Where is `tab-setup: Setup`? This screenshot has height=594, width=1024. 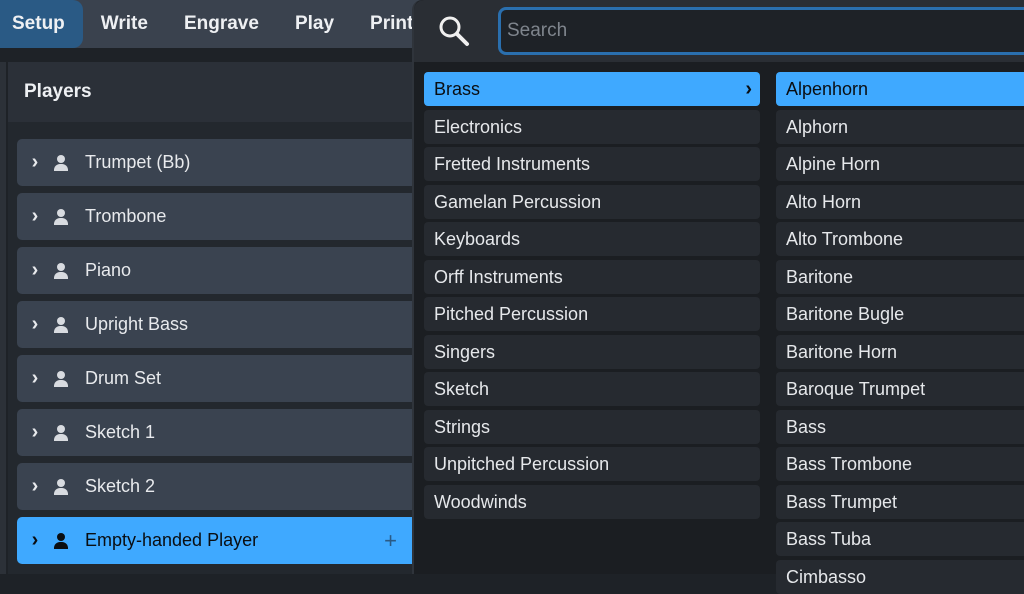
tab-setup: Setup is located at coordinates (41, 24).